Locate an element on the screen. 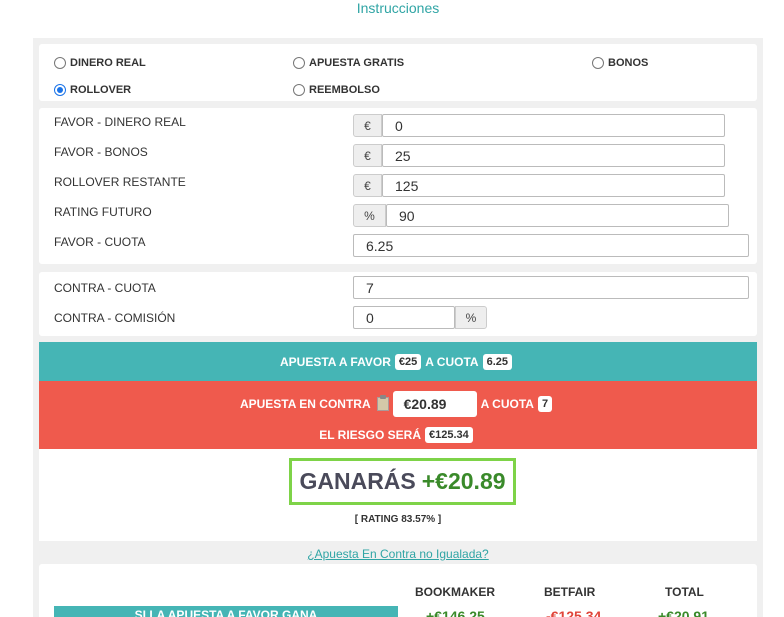 The width and height of the screenshot is (784, 617). favor-cuota-input: 6.25 is located at coordinates (551, 245).